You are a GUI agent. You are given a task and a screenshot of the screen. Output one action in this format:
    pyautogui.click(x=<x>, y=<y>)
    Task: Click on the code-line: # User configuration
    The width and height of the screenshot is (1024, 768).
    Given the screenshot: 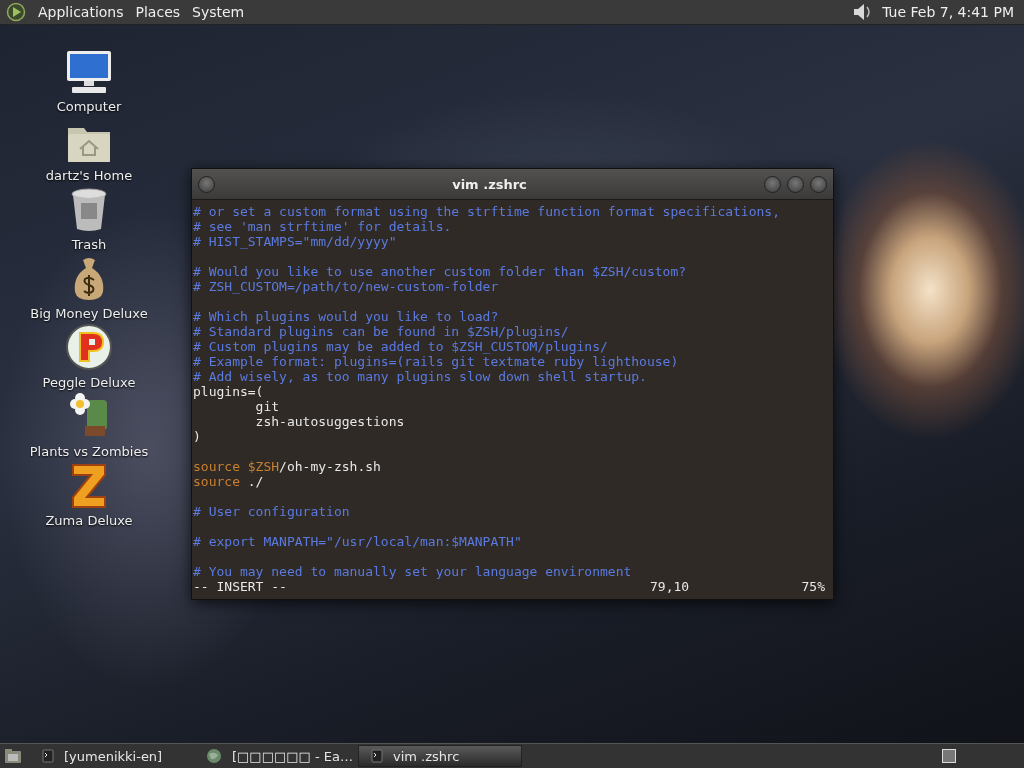 What is the action you would take?
    pyautogui.click(x=272, y=511)
    